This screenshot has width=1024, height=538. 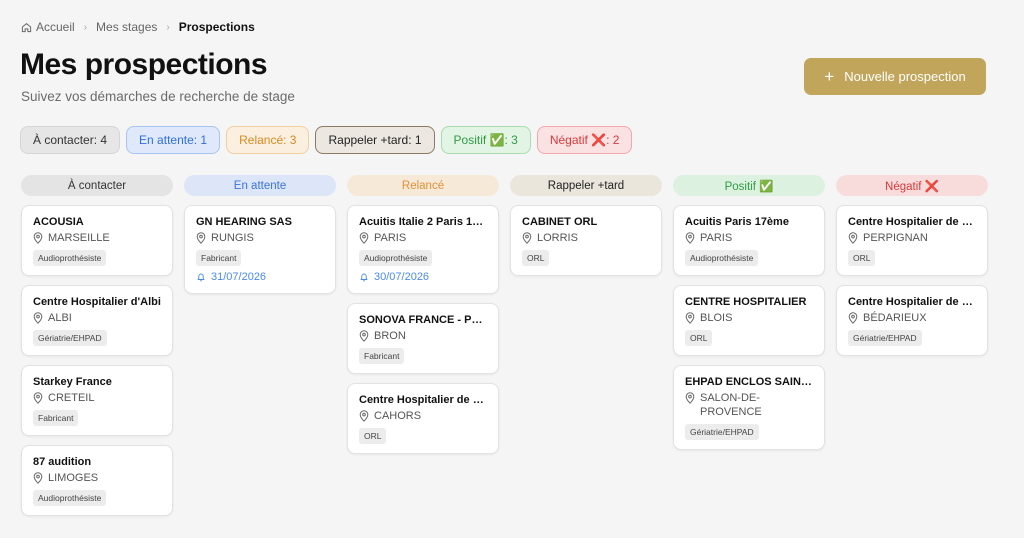 I want to click on card-location: BÉDARIEUX, so click(x=912, y=318).